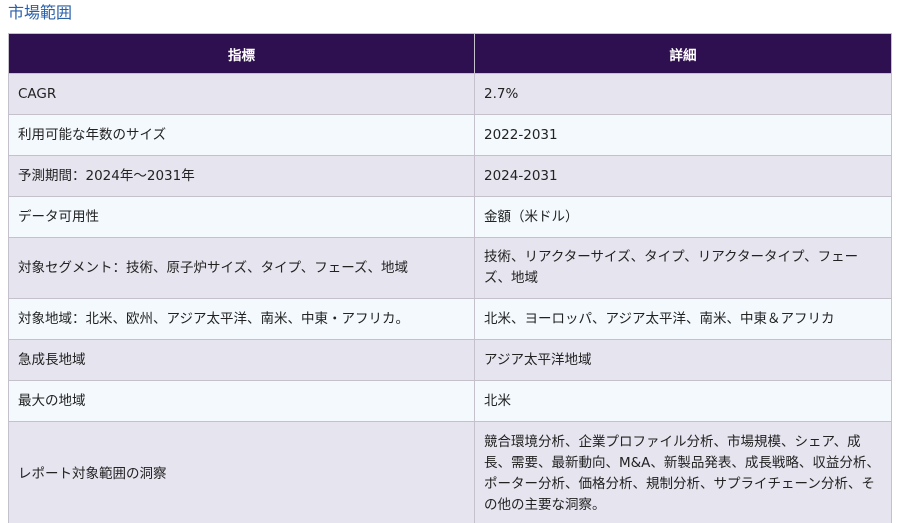 This screenshot has width=898, height=523. Describe the element at coordinates (683, 135) in the screenshot. I see `detail-cell: 2022-2031` at that location.